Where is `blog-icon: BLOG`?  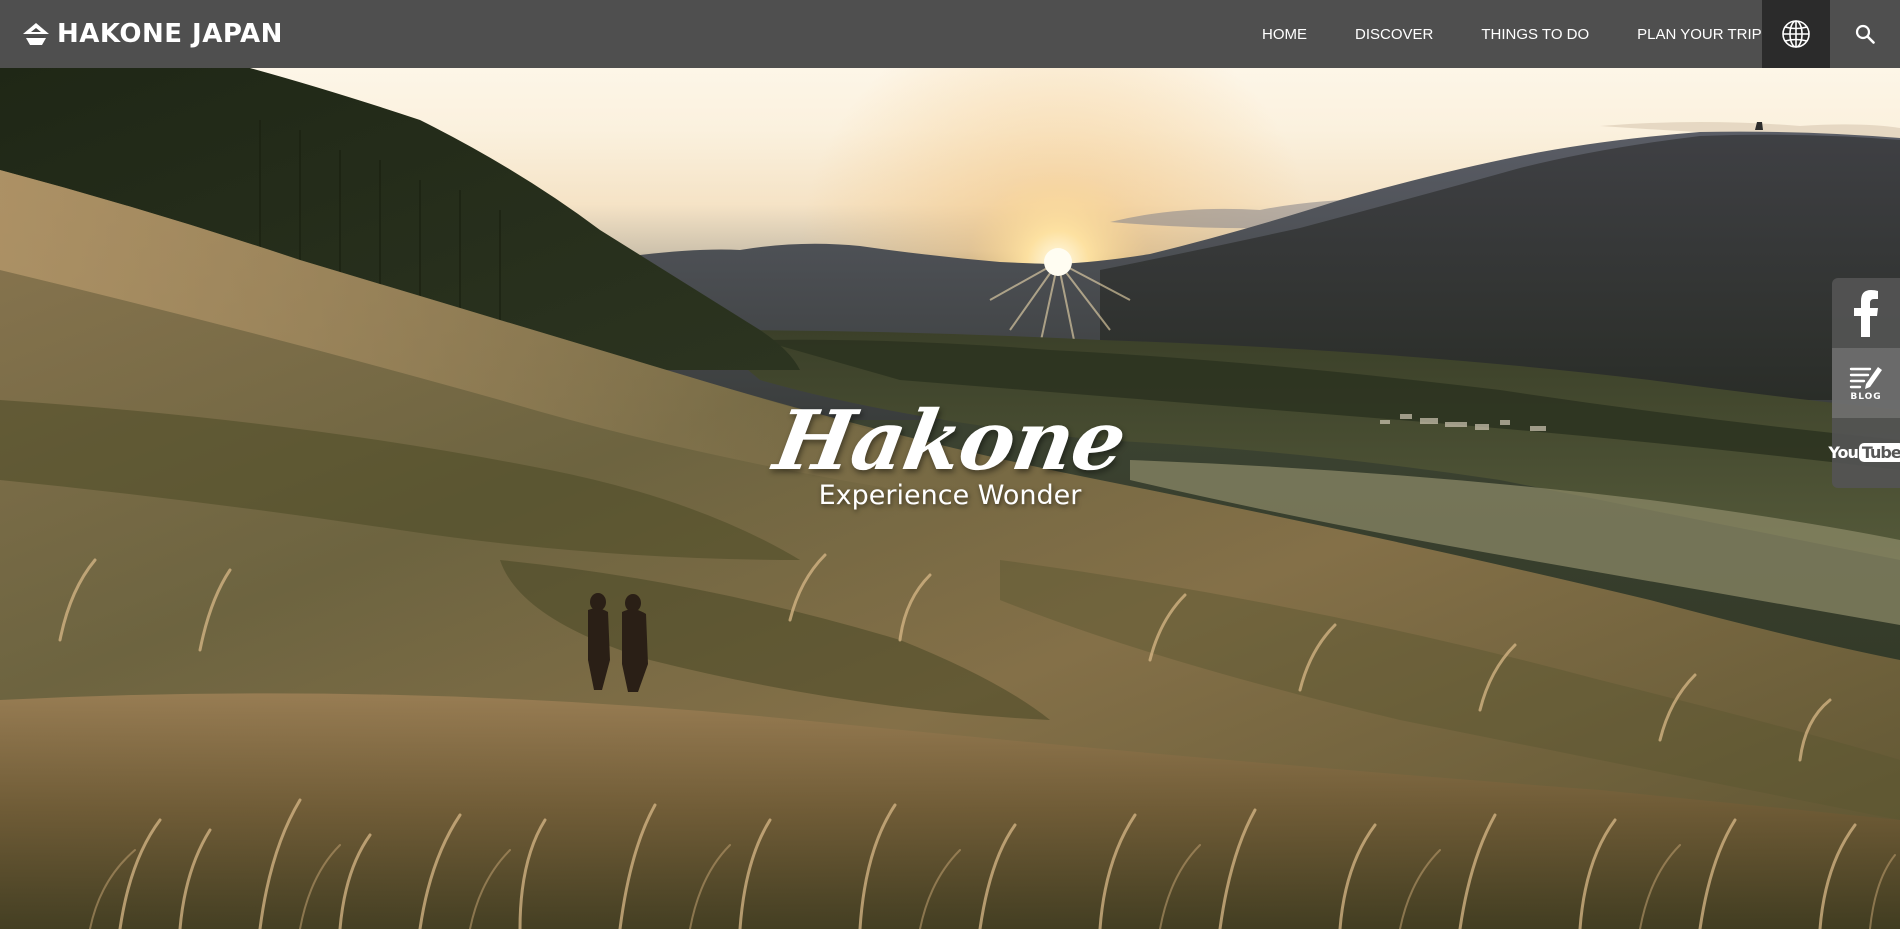 blog-icon: BLOG is located at coordinates (1866, 383).